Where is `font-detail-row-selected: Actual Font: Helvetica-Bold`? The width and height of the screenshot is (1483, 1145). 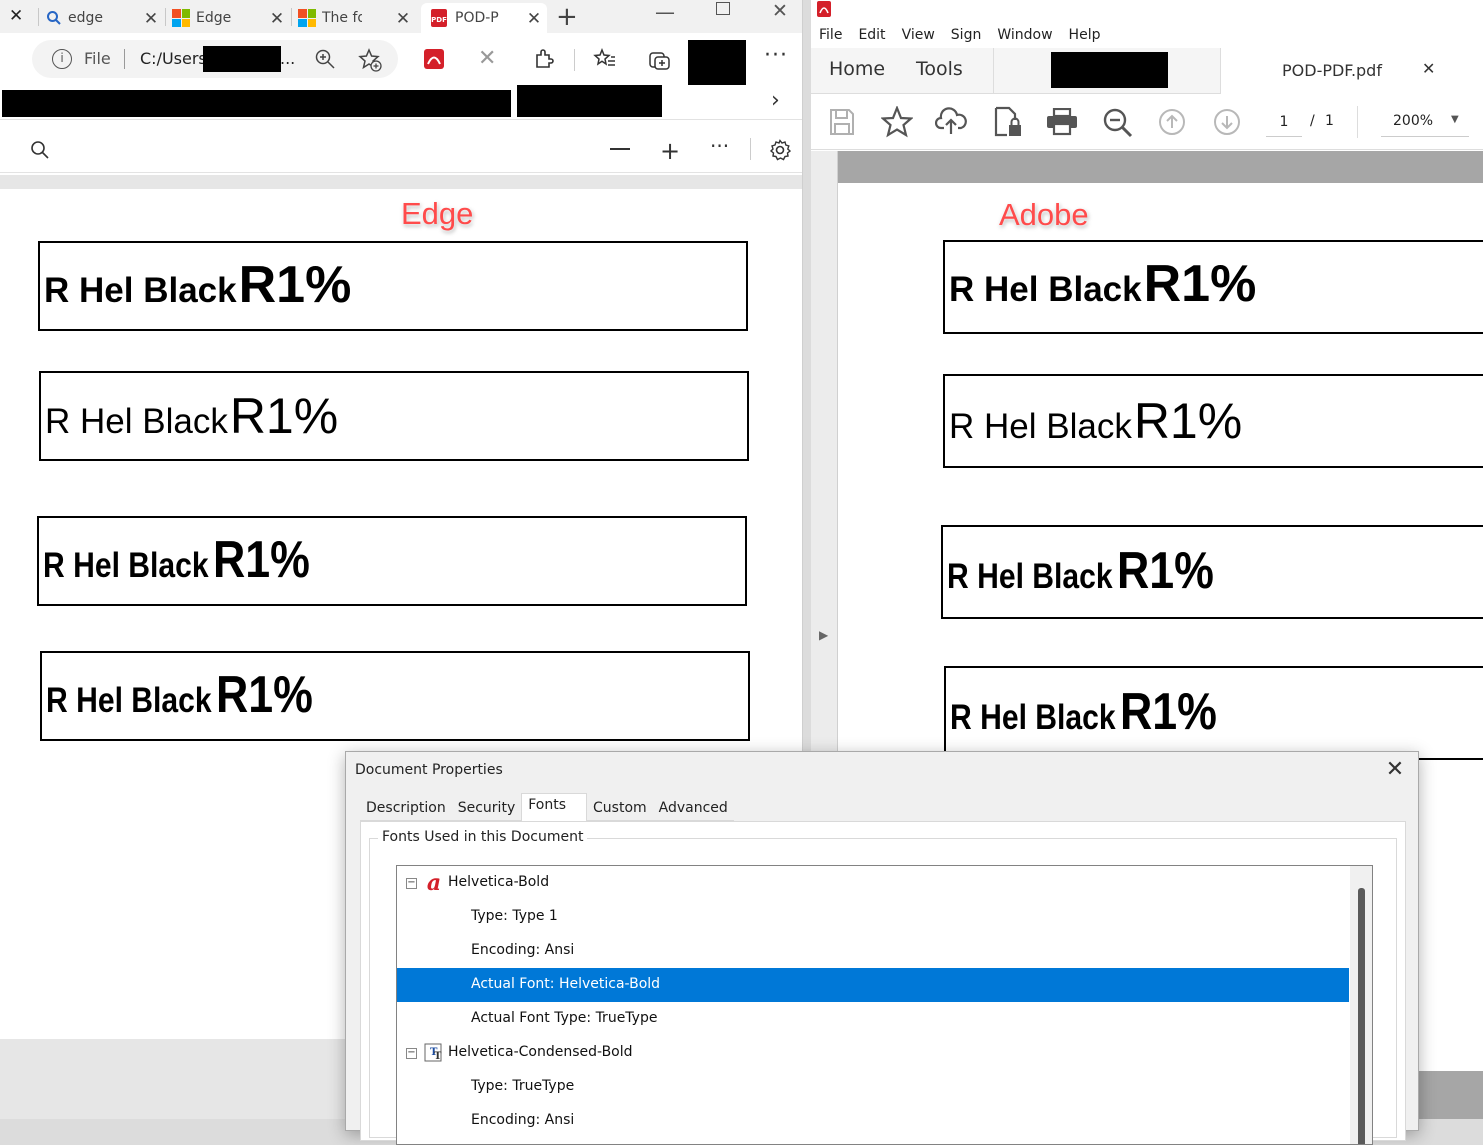
font-detail-row-selected: Actual Font: Helvetica-Bold is located at coordinates (873, 985).